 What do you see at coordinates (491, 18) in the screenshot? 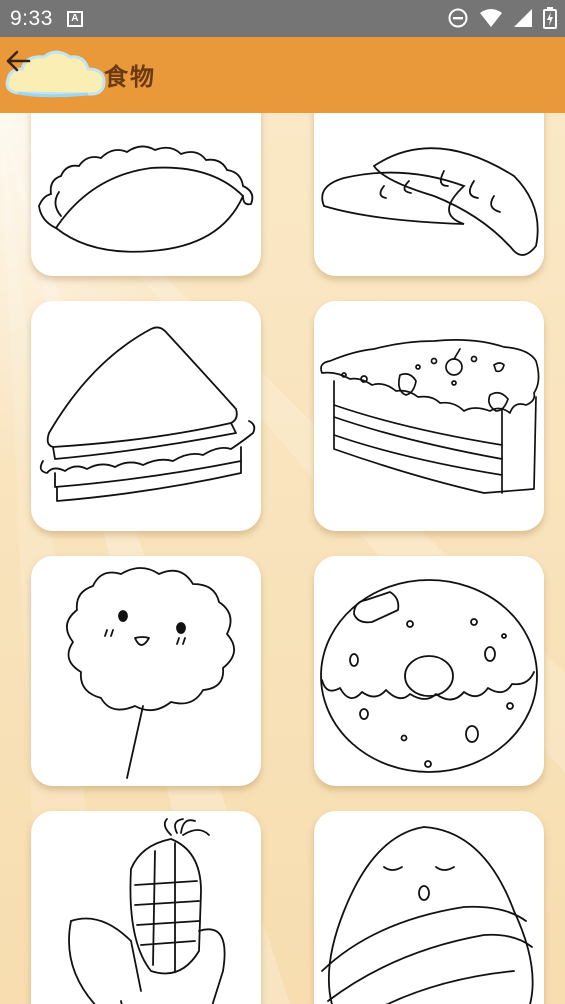
I see `wifi-icon` at bounding box center [491, 18].